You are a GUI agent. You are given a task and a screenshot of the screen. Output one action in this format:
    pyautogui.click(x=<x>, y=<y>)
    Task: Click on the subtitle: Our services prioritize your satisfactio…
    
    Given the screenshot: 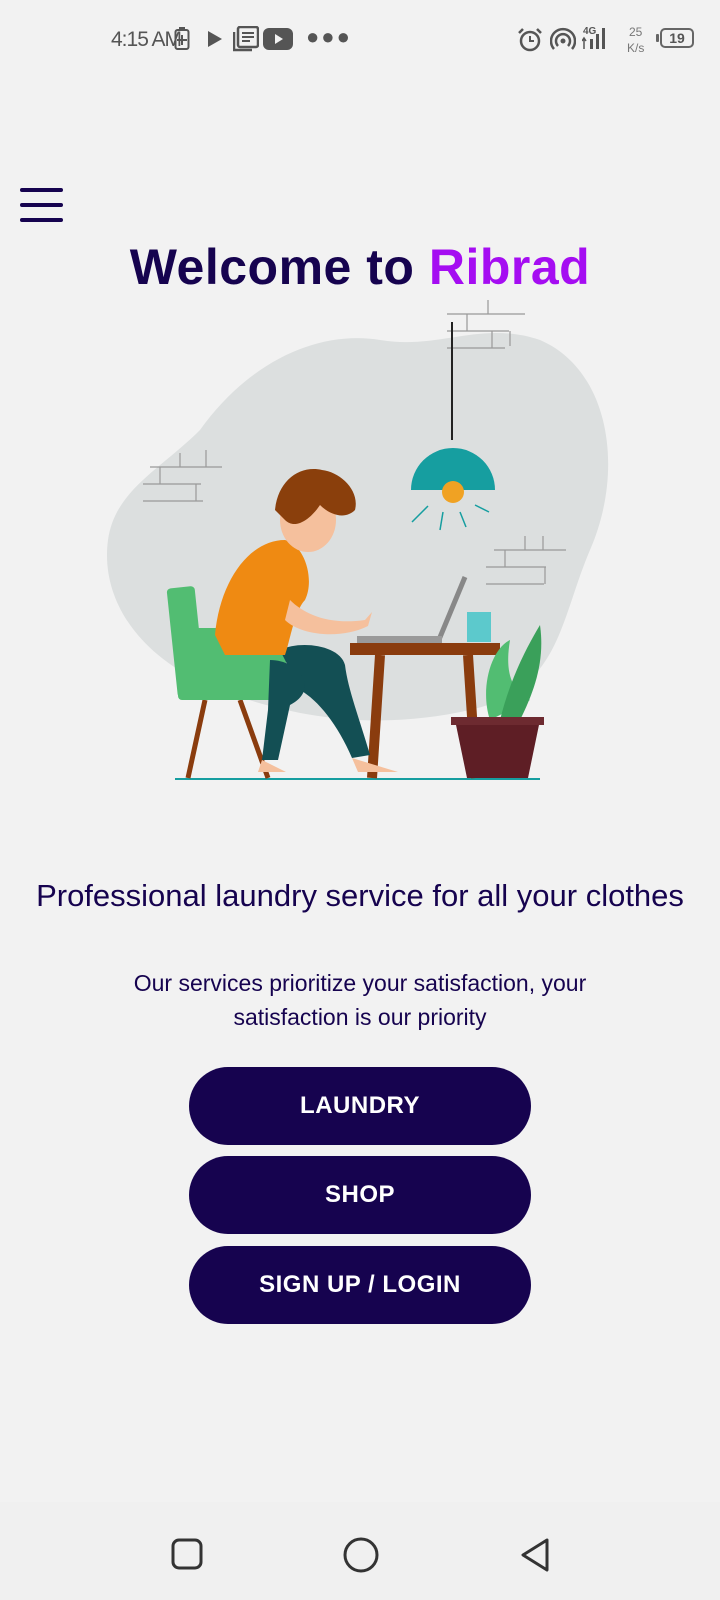 What is the action you would take?
    pyautogui.click(x=360, y=1000)
    